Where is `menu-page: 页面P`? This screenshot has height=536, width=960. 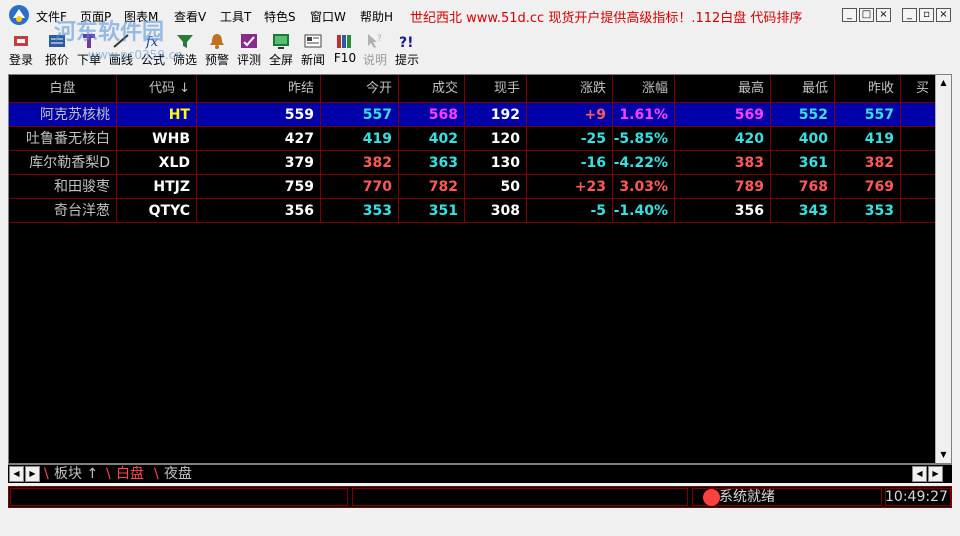
menu-page: 页面P is located at coordinates (95, 16).